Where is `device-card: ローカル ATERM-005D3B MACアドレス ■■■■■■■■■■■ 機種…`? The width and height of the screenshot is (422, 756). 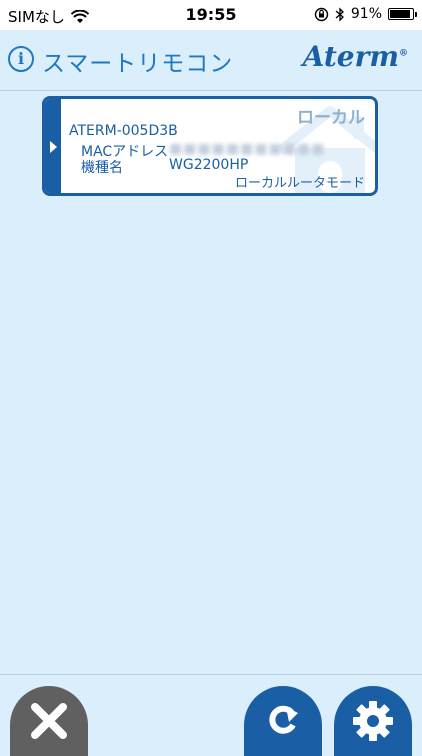 device-card: ローカル ATERM-005D3B MACアドレス ■■■■■■■■■■■ 機種… is located at coordinates (210, 146).